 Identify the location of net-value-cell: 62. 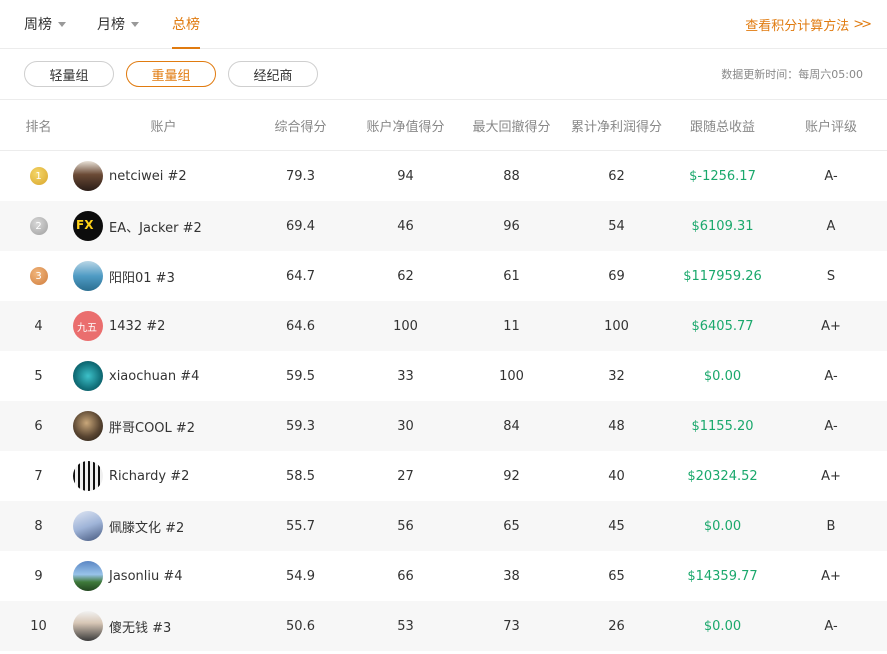
(405, 276).